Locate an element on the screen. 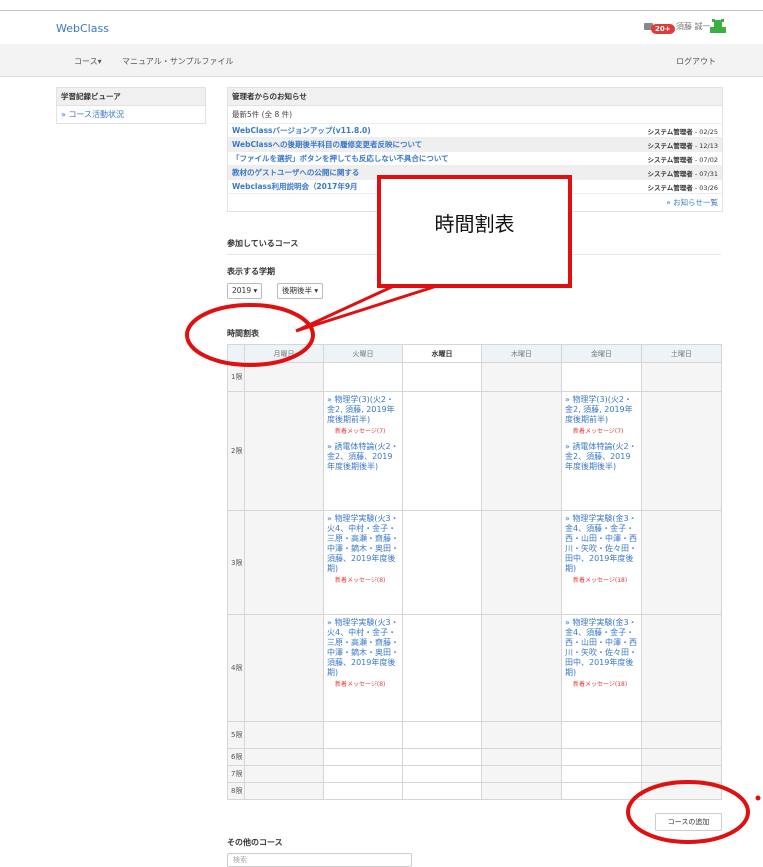  notification-badge: 20+ is located at coordinates (663, 29).